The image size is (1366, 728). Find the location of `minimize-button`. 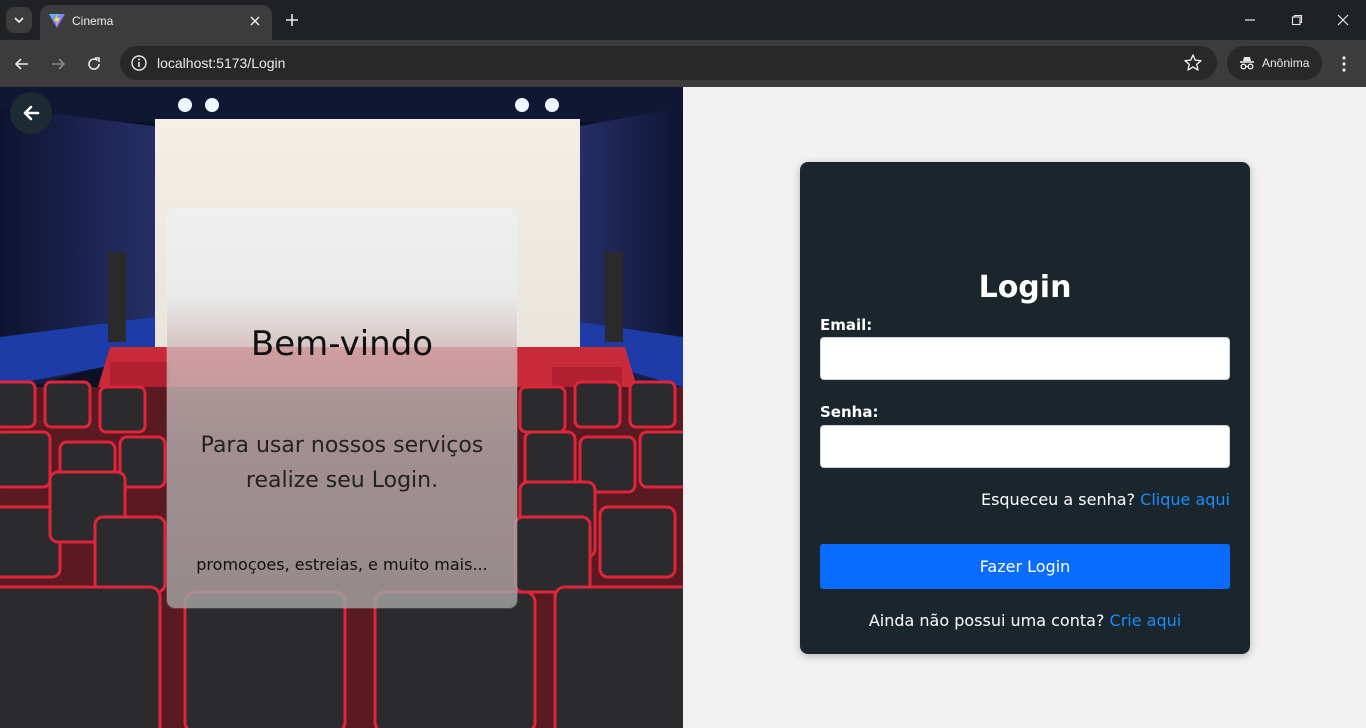

minimize-button is located at coordinates (1250, 20).